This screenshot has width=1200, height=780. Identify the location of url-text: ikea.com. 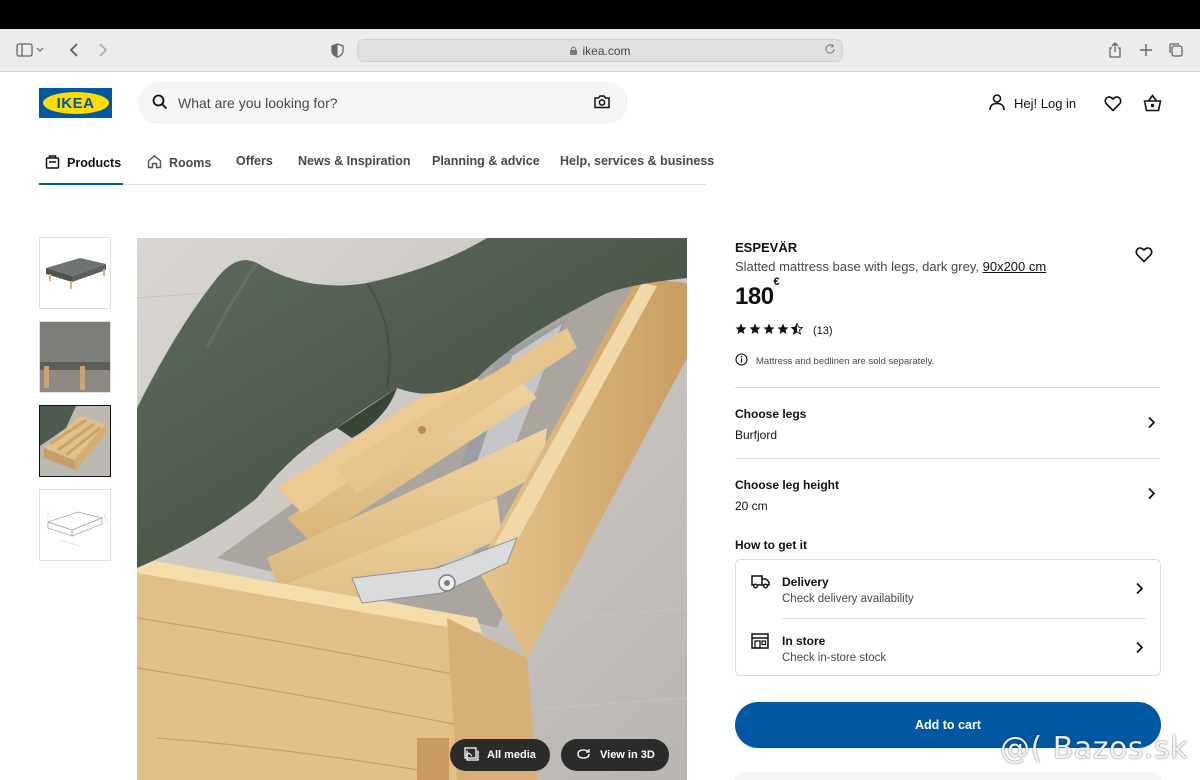
(606, 50).